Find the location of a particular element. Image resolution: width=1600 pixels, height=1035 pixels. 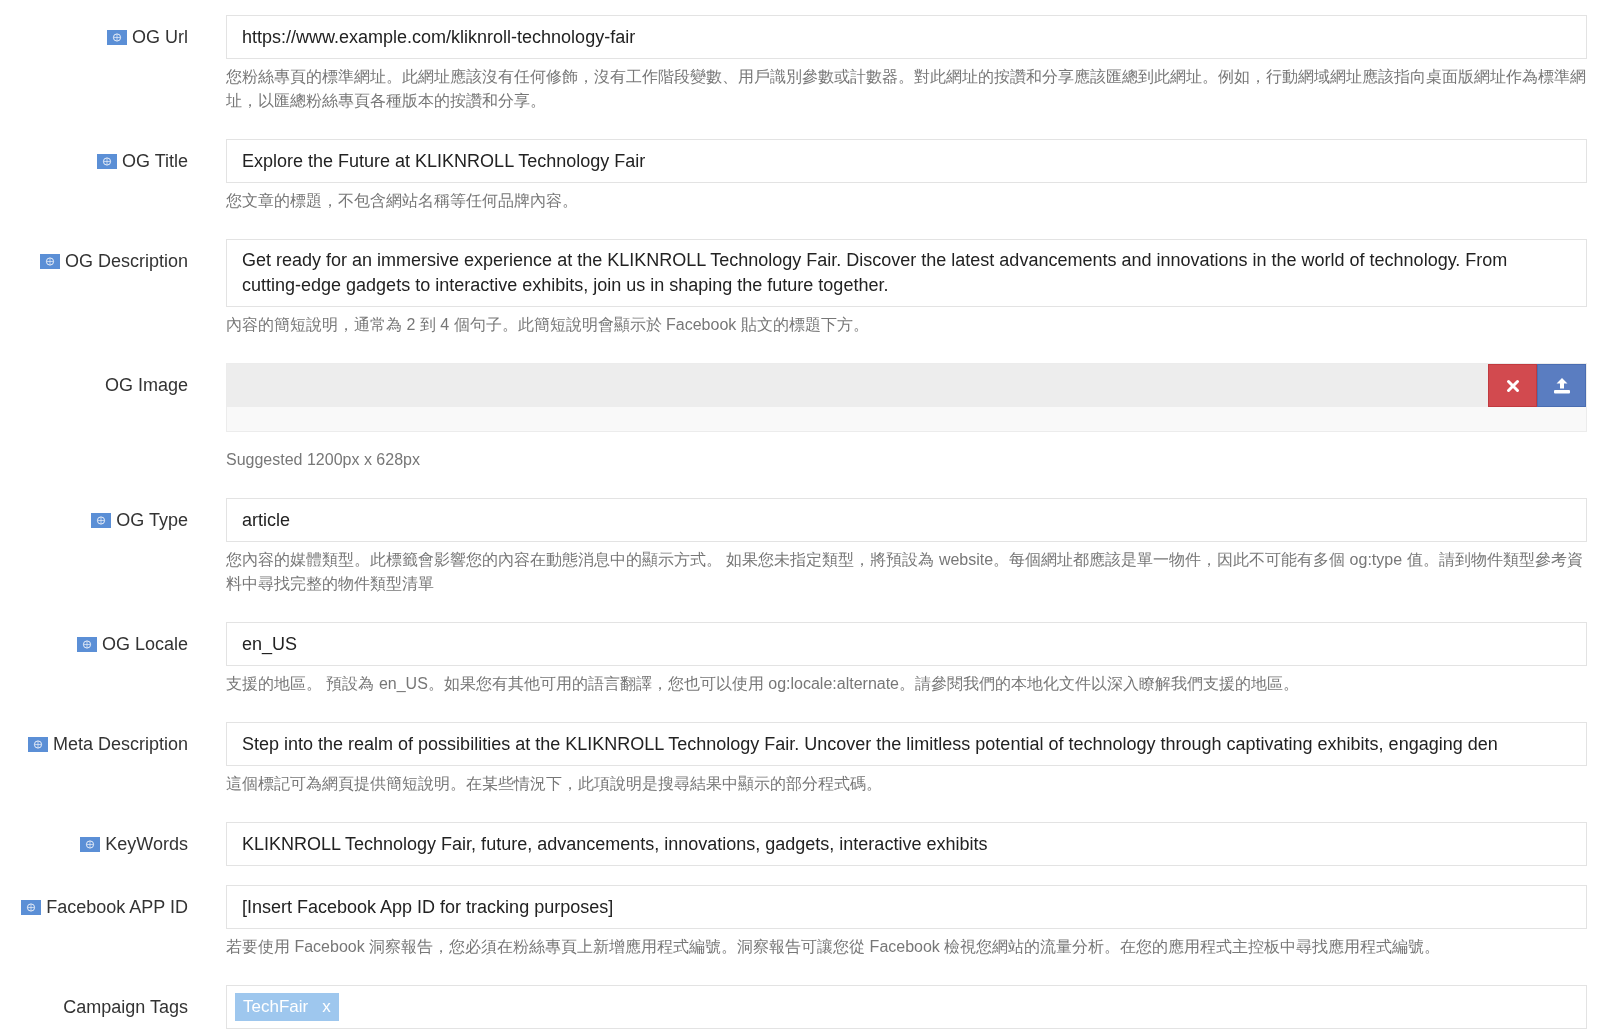

text-area: Get ready for an immersive experience at the KLIKNROLL Technology Fair. Discover the latest advancements and innovations in the world of technology. From cutting-edge gadgets to interactive exhibits, join us in shaping the future together. is located at coordinates (906, 273).